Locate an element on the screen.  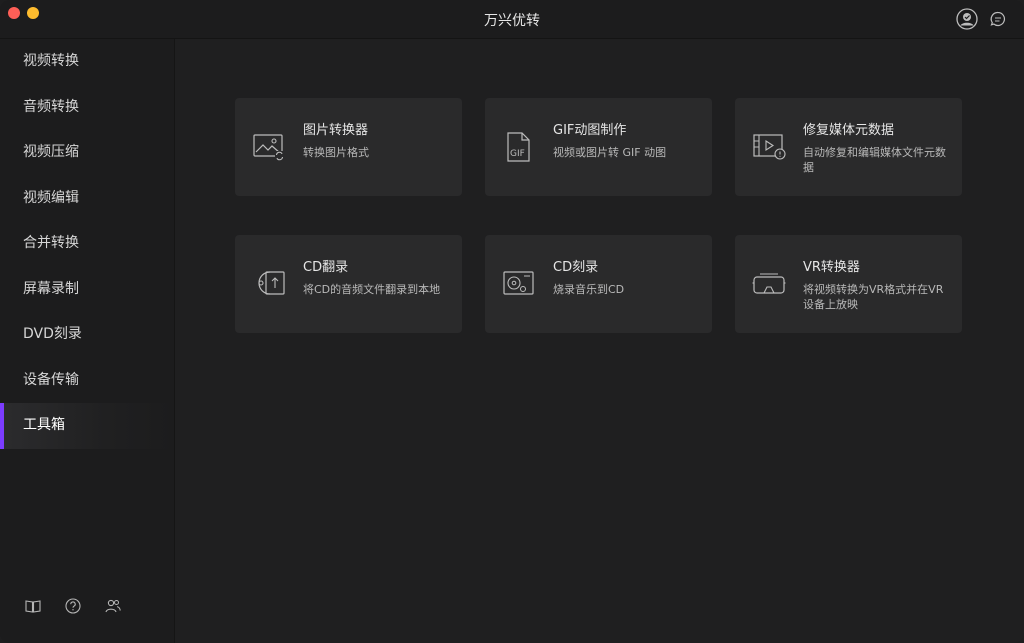
gif-maker-card: GIF GIF动图制作 视频或图片转 GIF 动图 is located at coordinates (598, 147).